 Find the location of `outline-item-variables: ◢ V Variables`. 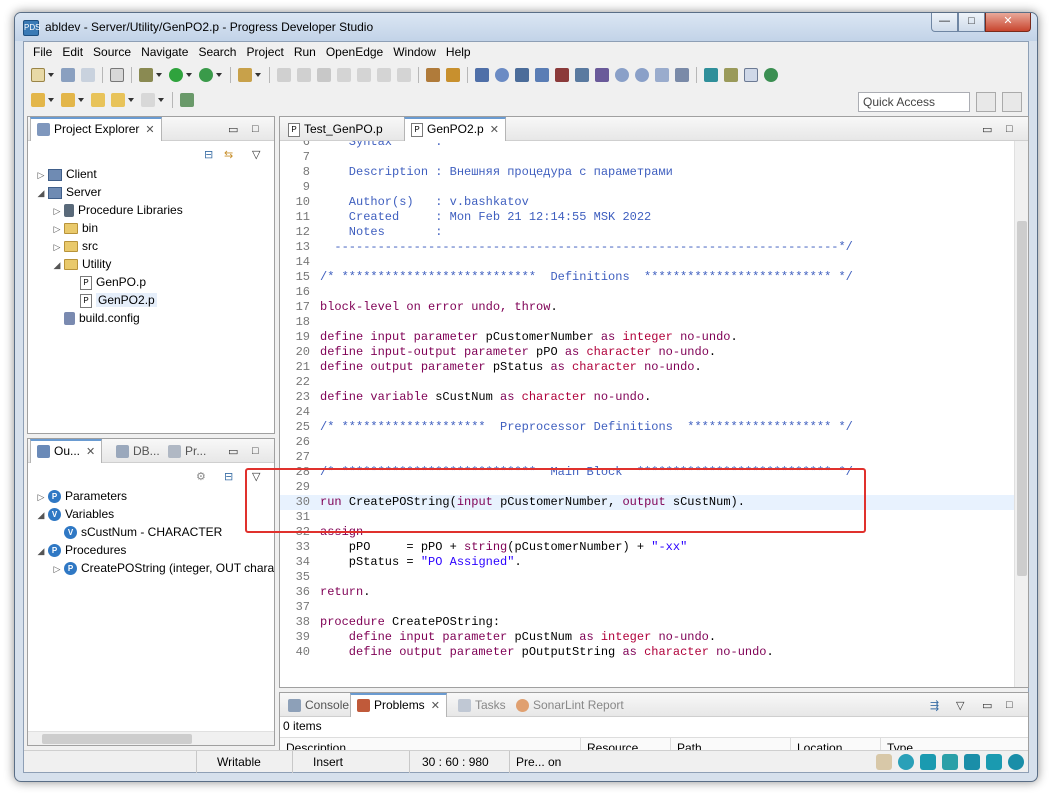

outline-item-variables: ◢ V Variables is located at coordinates (151, 514).